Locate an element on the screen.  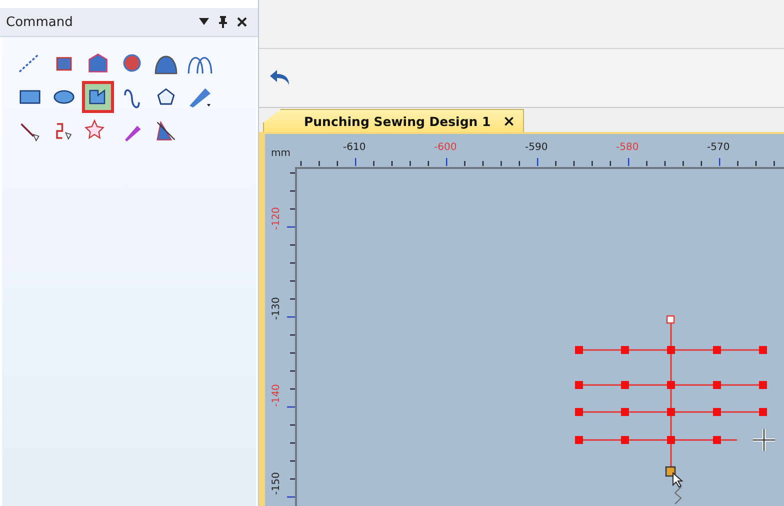
ruler-label: -120 is located at coordinates (276, 218).